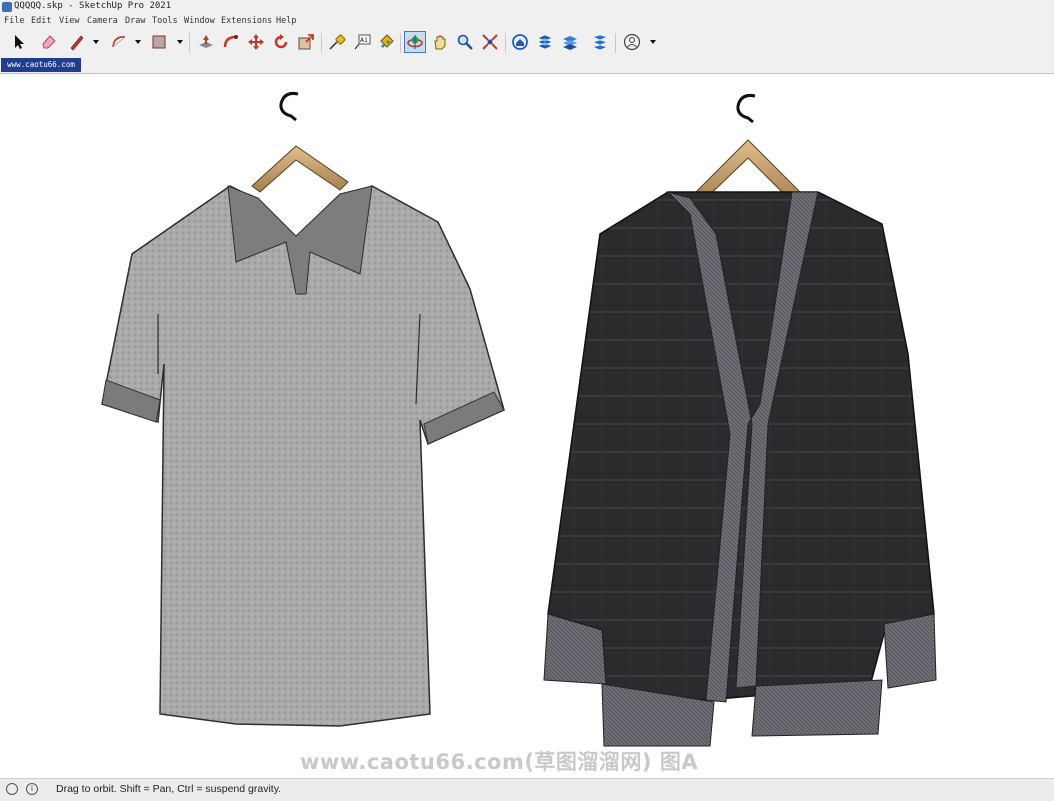 This screenshot has width=1054, height=801. I want to click on orbit-icon, so click(415, 42).